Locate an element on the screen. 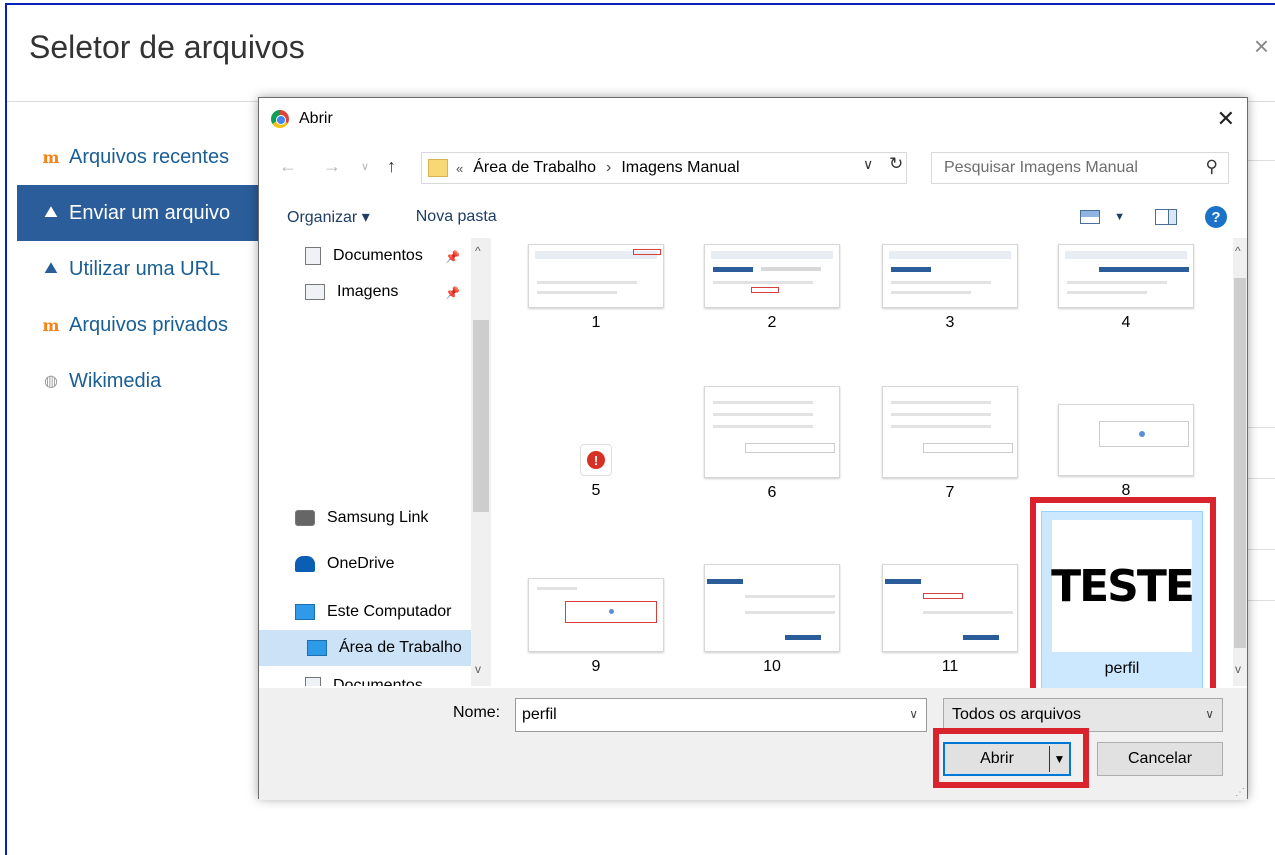  nav-item-label: Este Computador is located at coordinates (389, 611).